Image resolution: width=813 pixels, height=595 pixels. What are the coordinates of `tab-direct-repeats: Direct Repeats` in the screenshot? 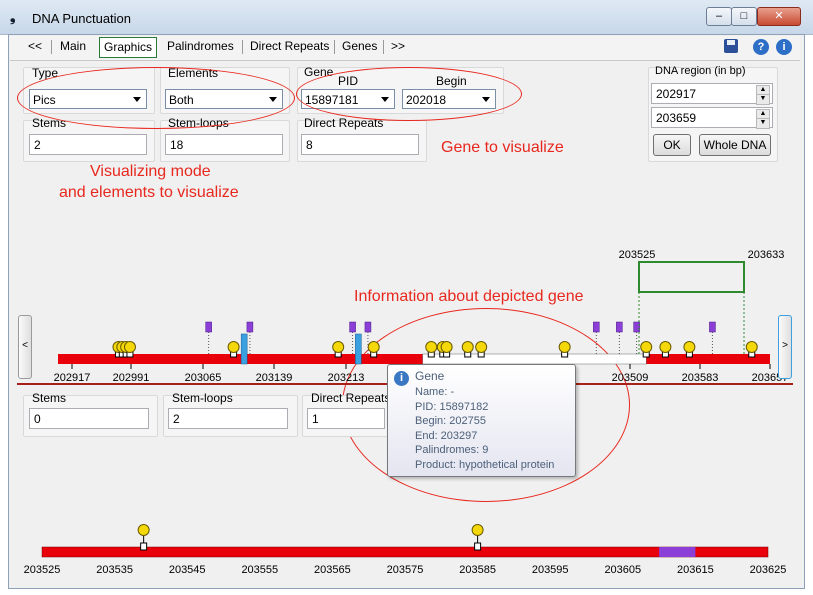 It's located at (289, 46).